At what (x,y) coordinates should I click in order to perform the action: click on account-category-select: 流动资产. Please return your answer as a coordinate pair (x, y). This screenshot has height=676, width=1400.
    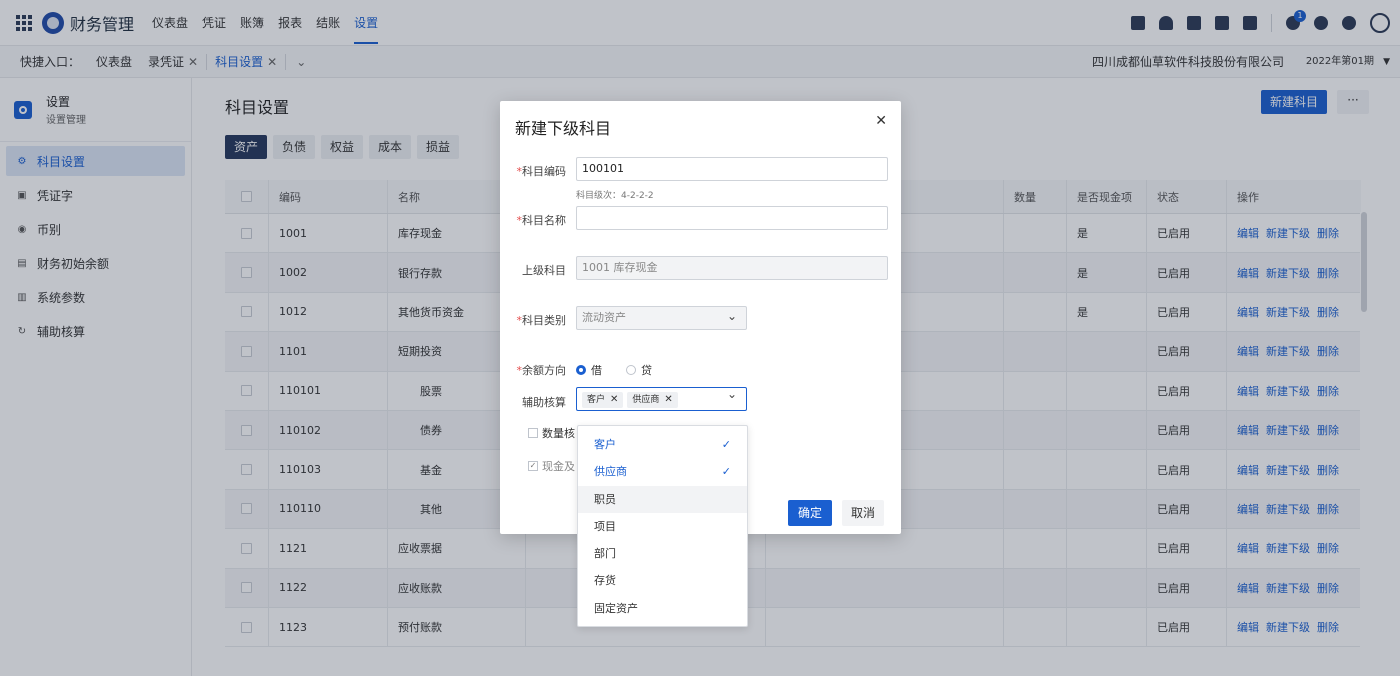
    Looking at the image, I should click on (661, 317).